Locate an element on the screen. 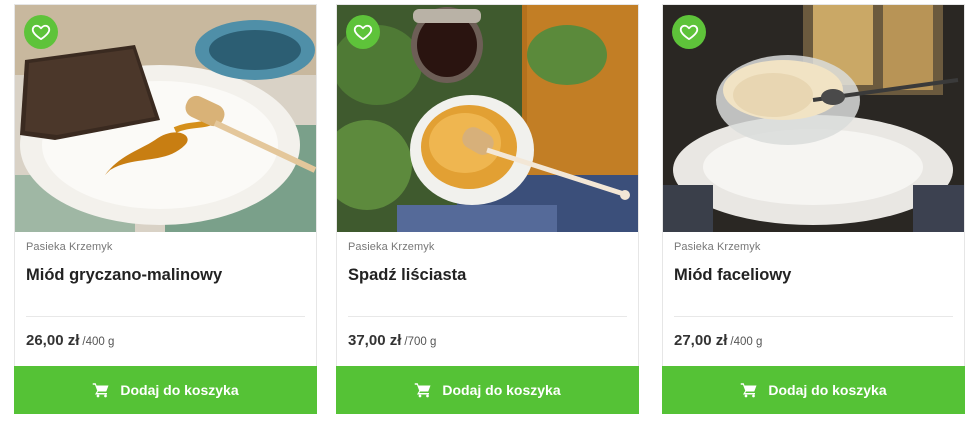 This screenshot has width=975, height=423. price-unit: /700 g is located at coordinates (420, 342).